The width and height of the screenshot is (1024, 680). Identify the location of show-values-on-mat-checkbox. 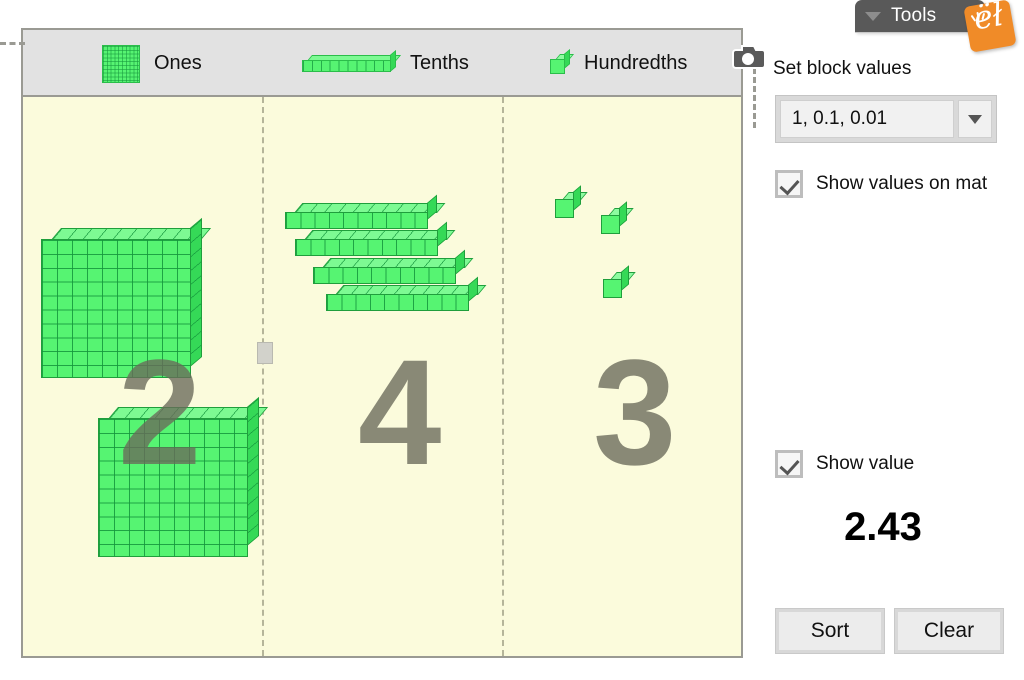
(789, 184).